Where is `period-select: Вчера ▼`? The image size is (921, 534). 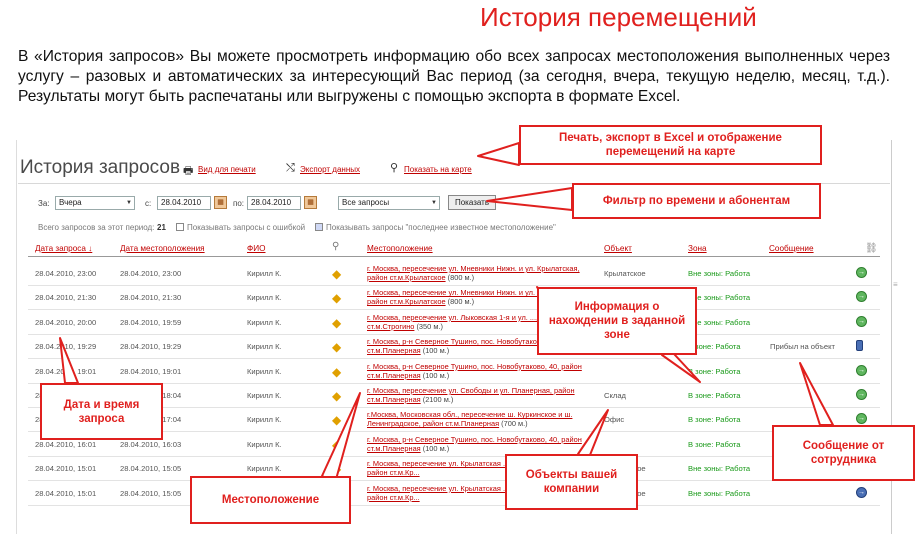 period-select: Вчера ▼ is located at coordinates (95, 203).